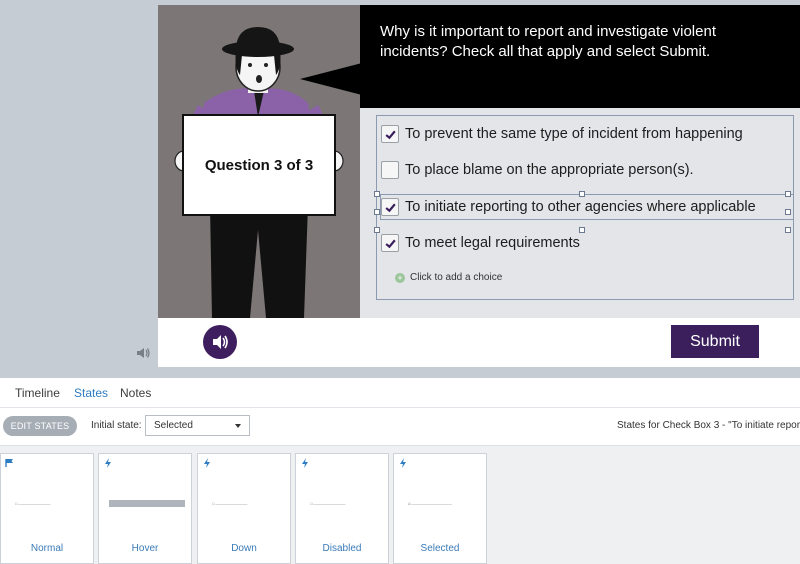  Describe the element at coordinates (440, 508) in the screenshot. I see `state-thumbnail-selected: ☑ ─────────────────── Selected` at that location.